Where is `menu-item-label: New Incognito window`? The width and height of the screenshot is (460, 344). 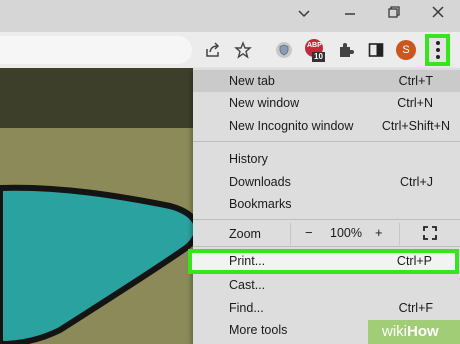
menu-item-label: New Incognito window is located at coordinates (291, 126).